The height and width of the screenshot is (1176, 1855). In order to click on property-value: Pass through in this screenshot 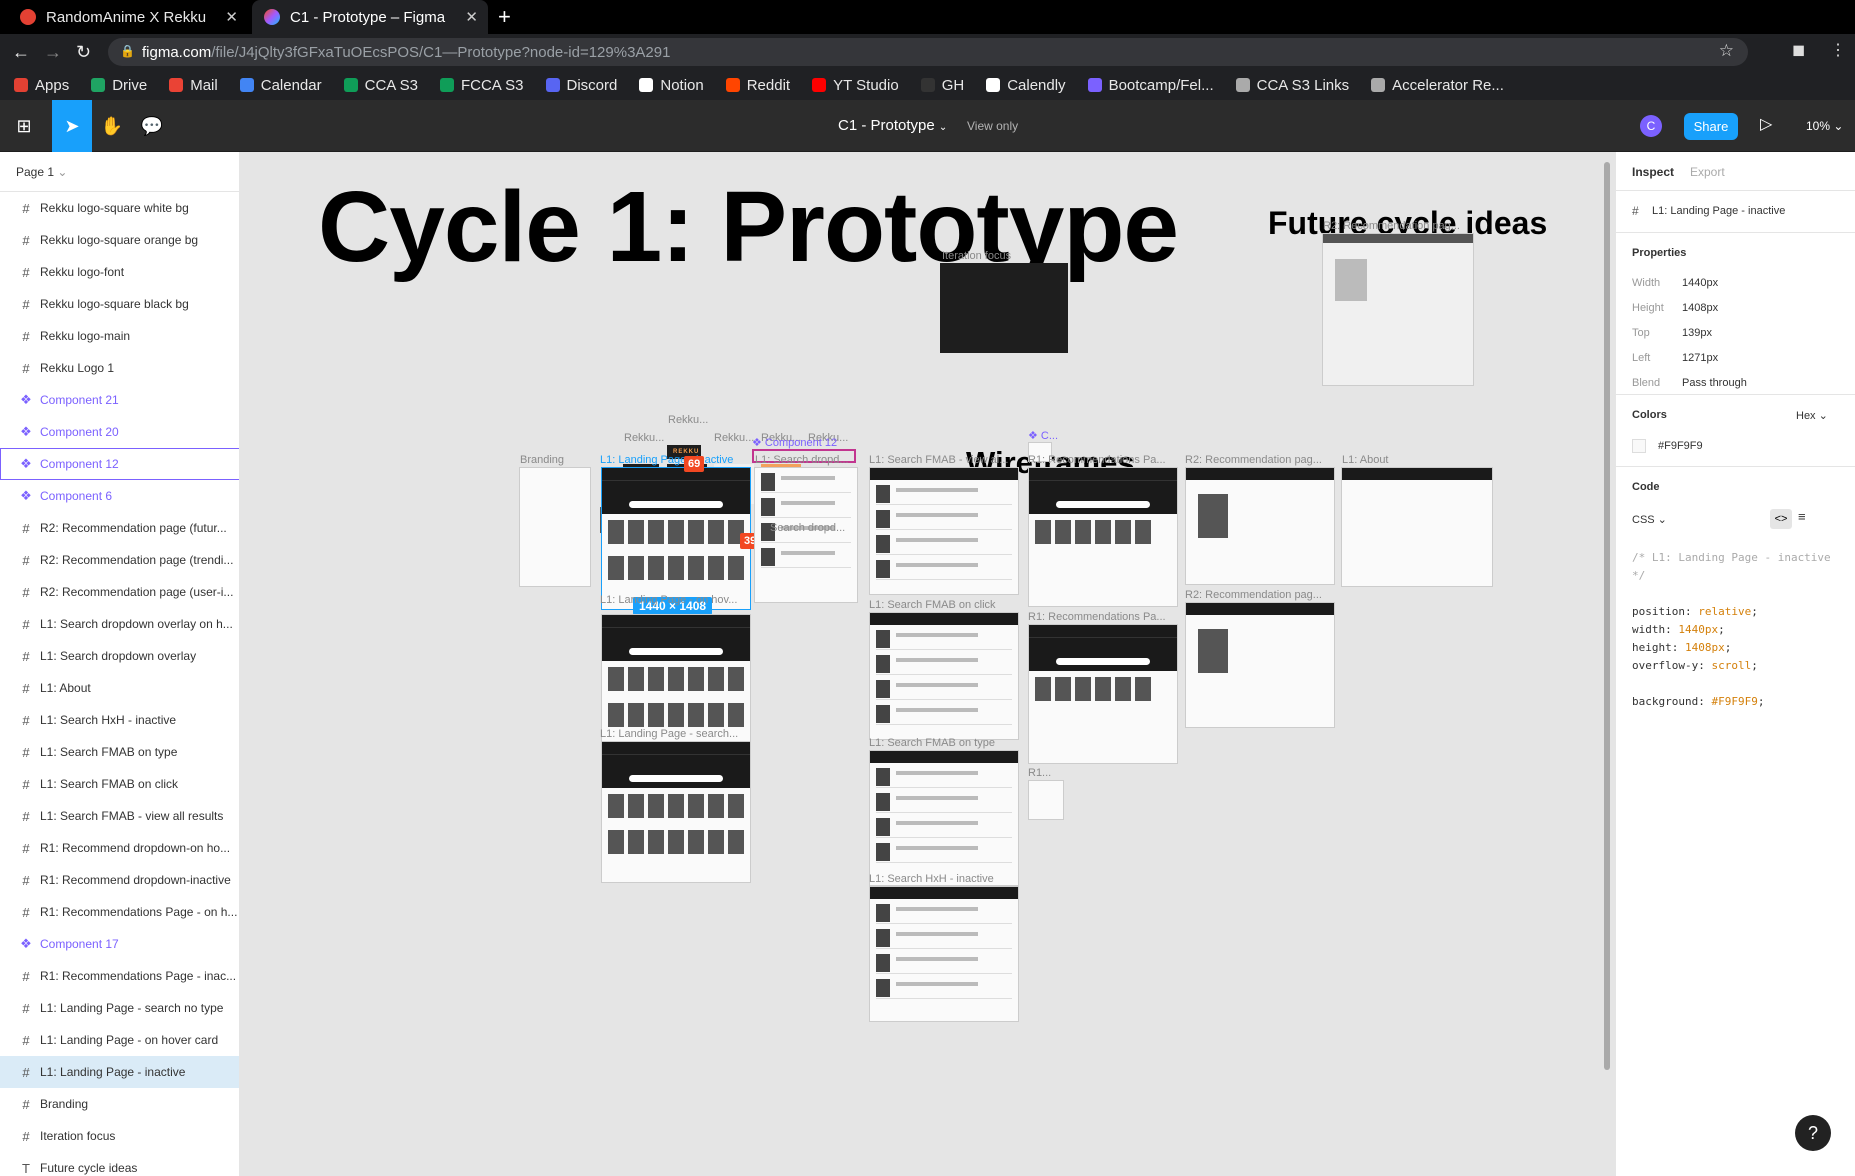, I will do `click(1714, 383)`.